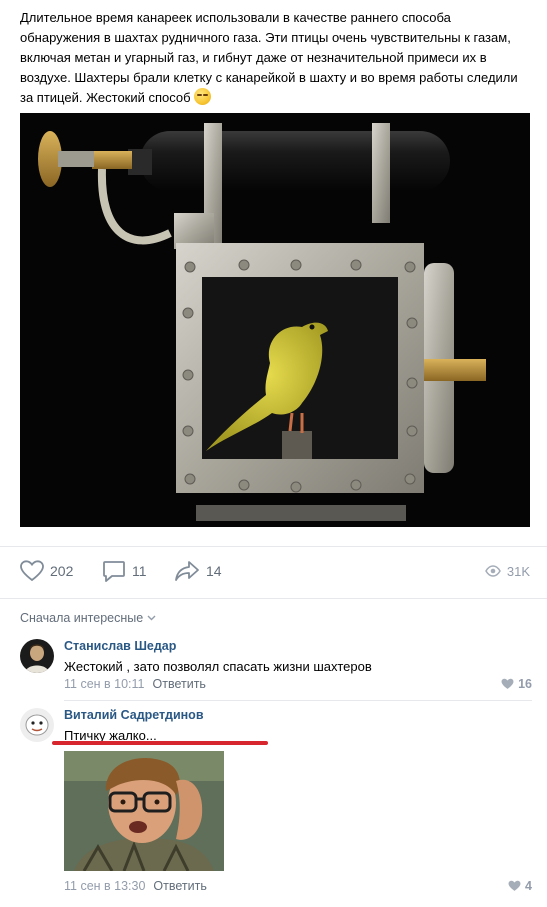  I want to click on share-arrow-icon, so click(187, 571).